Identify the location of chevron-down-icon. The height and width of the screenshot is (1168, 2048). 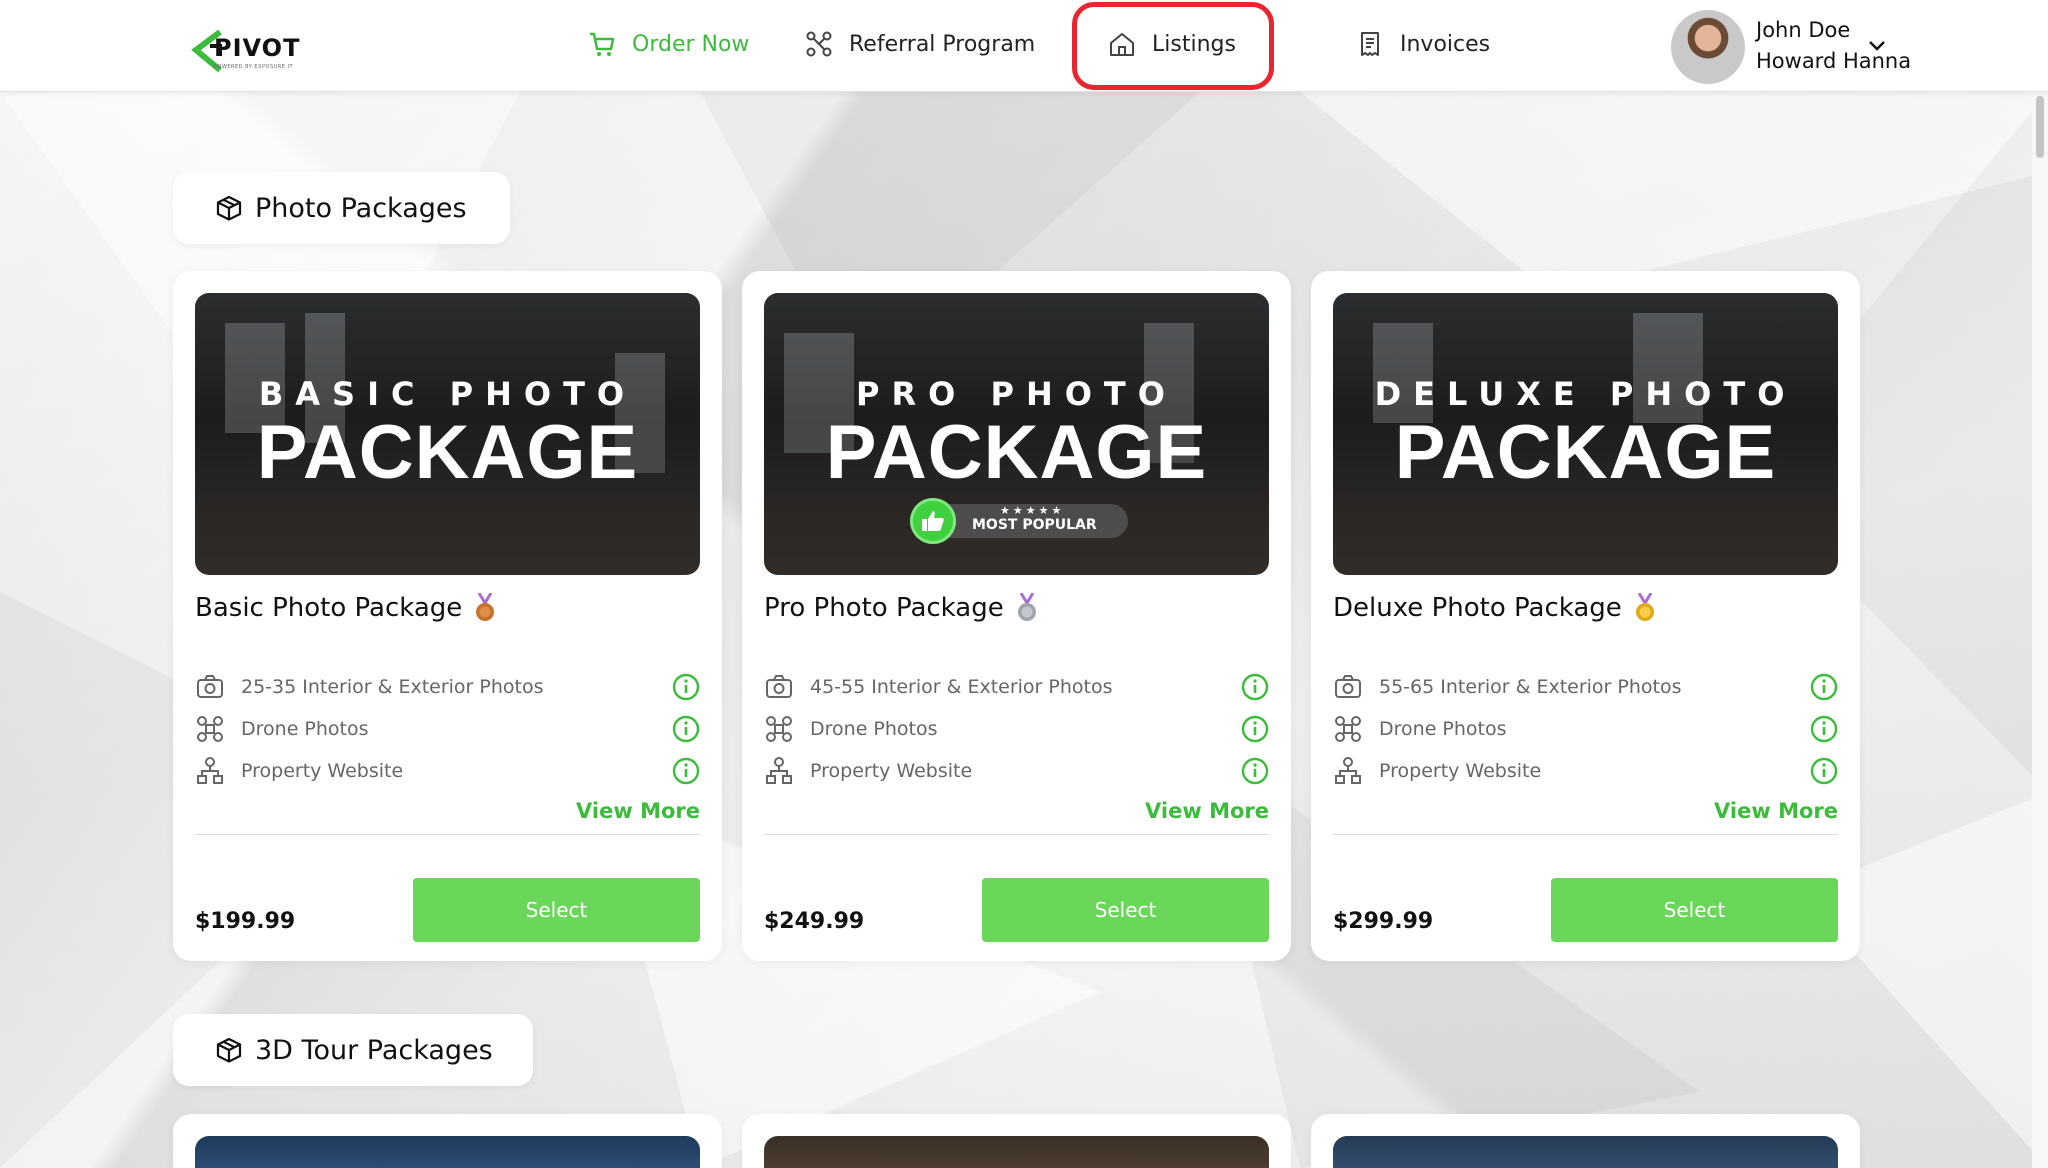
(1877, 45).